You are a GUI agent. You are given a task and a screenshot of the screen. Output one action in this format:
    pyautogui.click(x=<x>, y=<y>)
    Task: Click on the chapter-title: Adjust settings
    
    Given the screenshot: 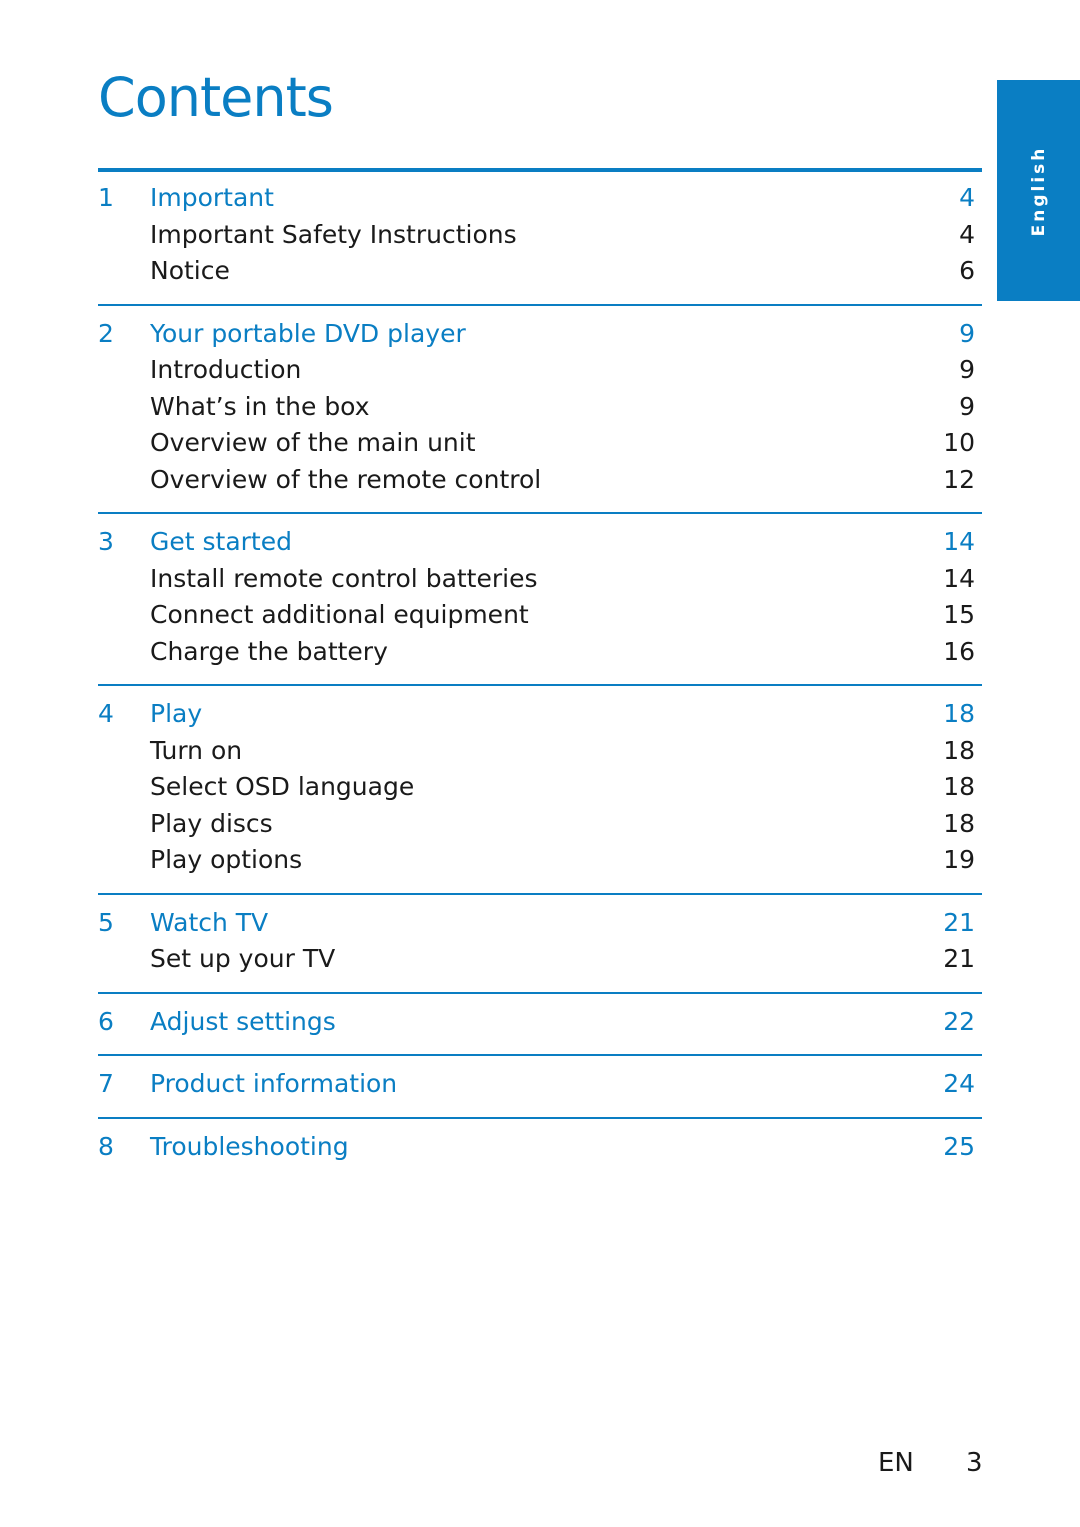 What is the action you would take?
    pyautogui.click(x=243, y=1021)
    